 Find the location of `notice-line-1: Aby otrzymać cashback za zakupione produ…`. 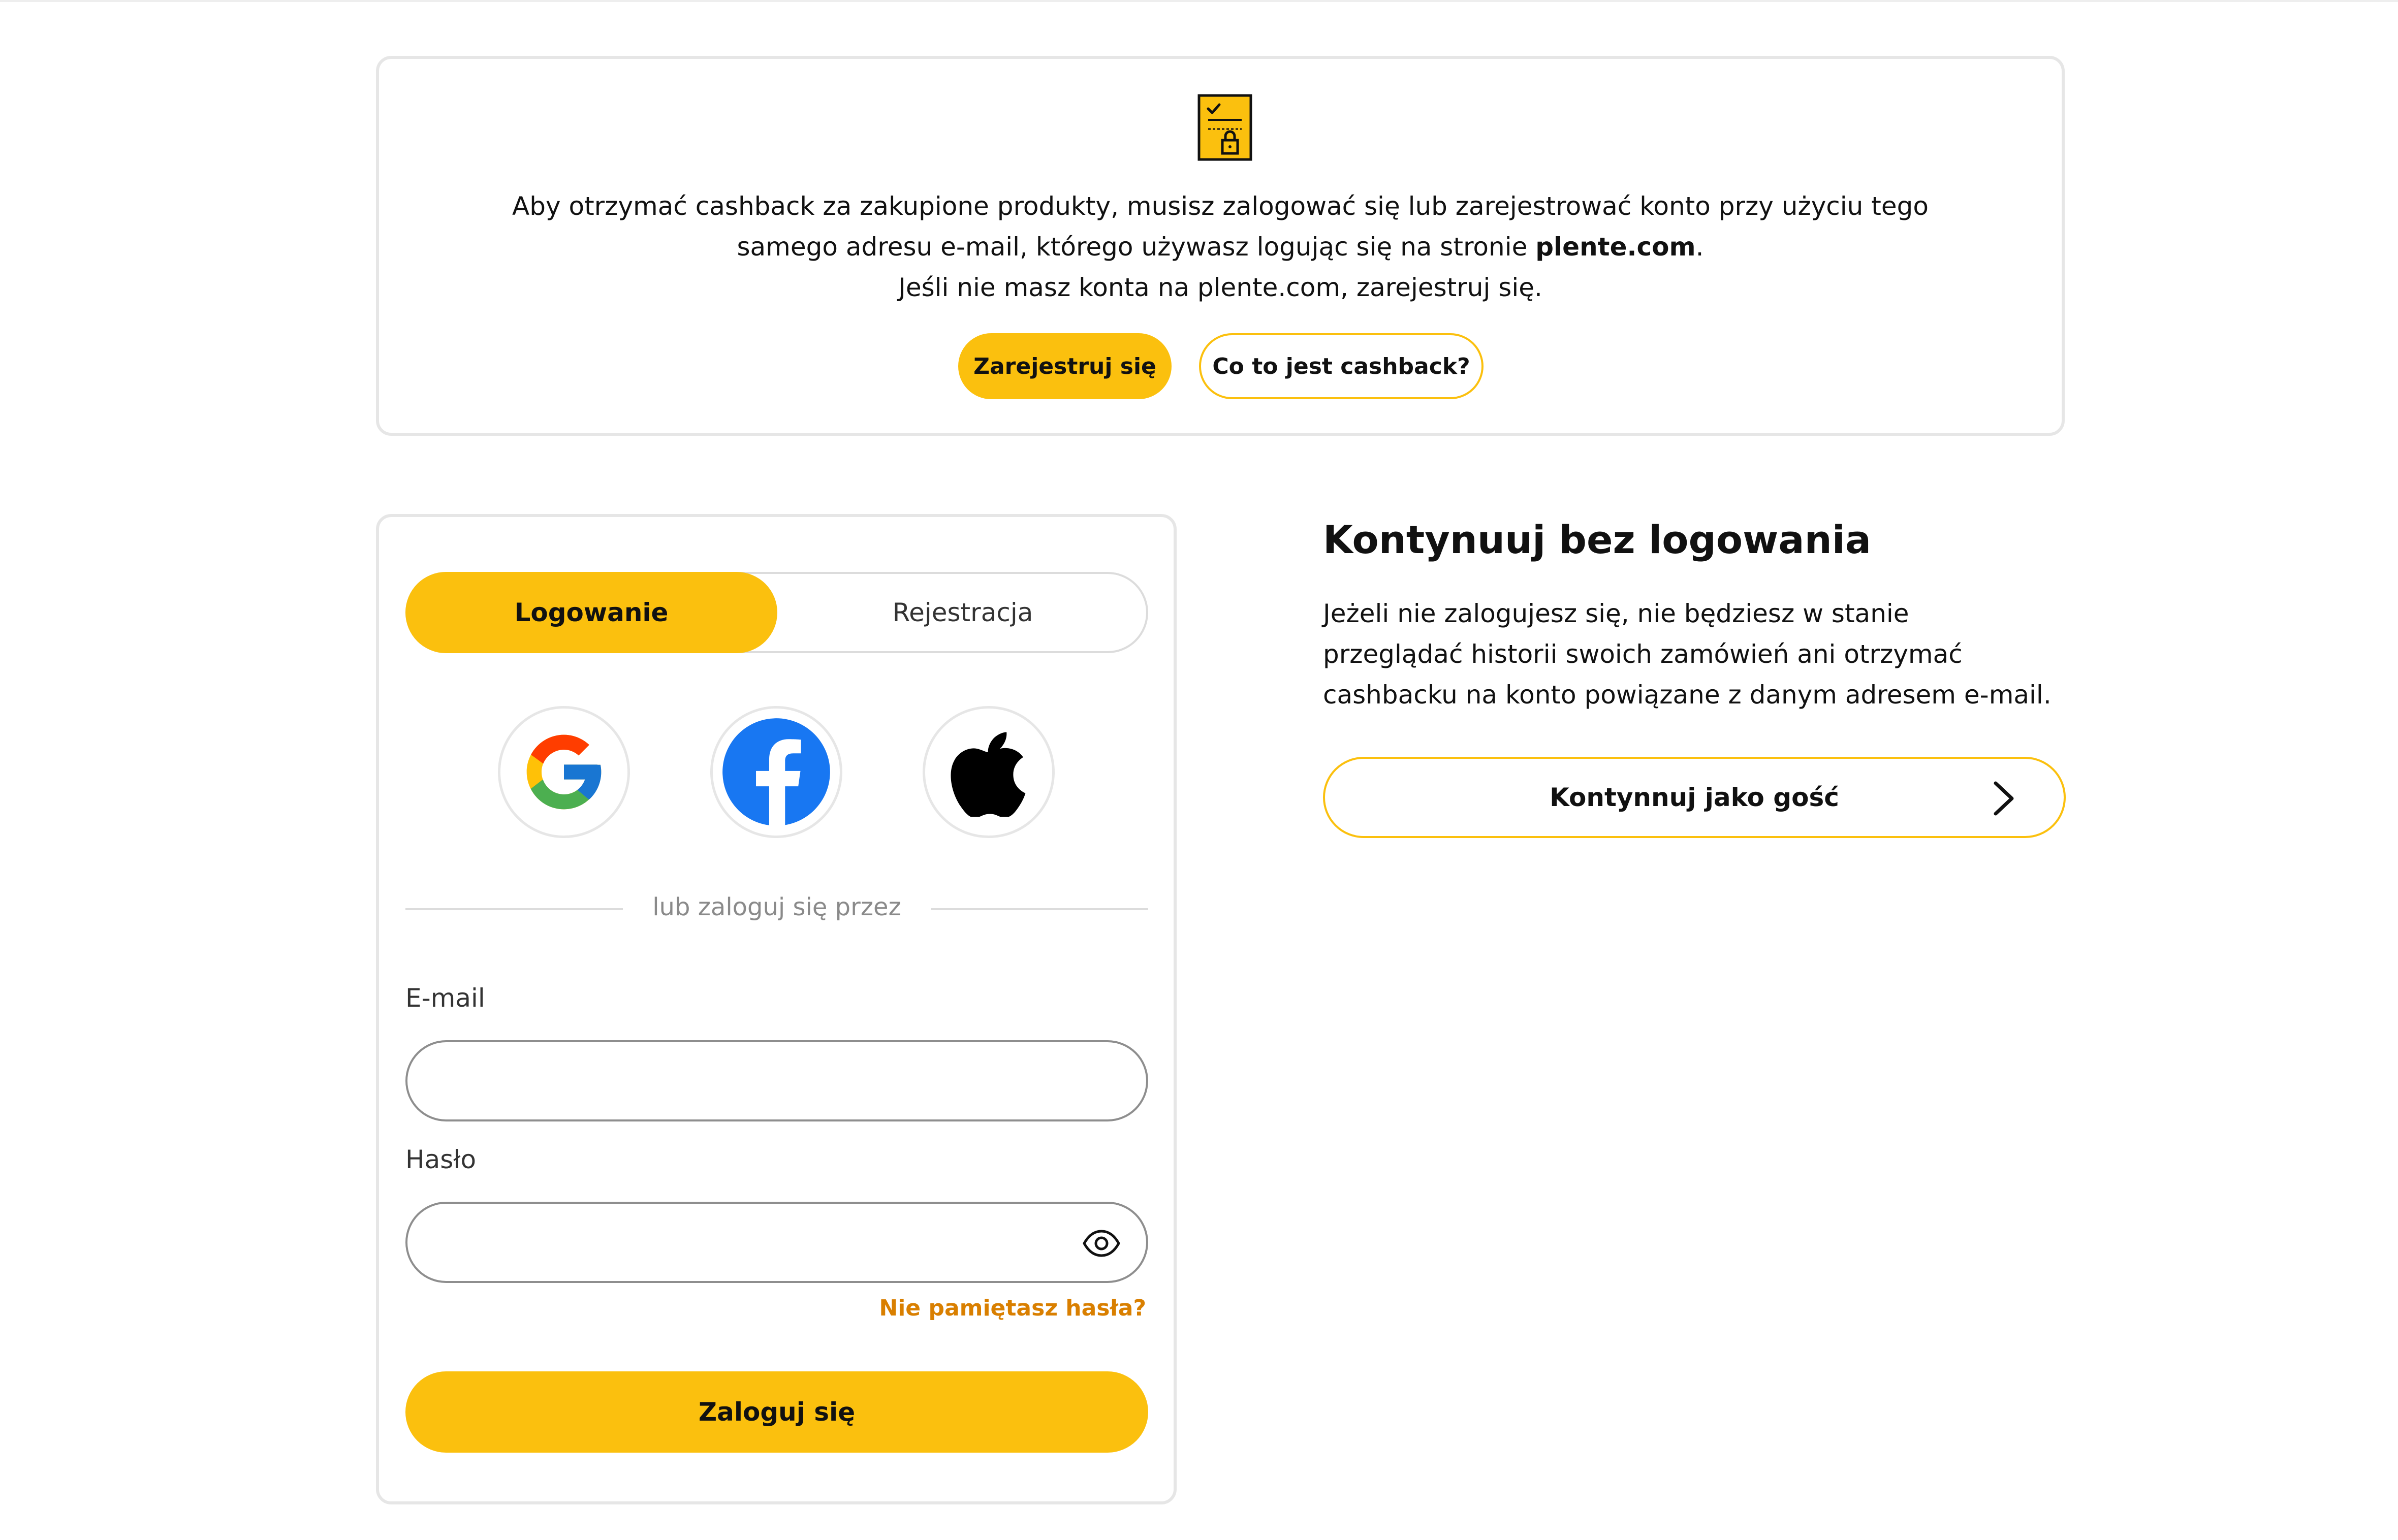

notice-line-1: Aby otrzymać cashback za zakupione produ… is located at coordinates (1220, 206).